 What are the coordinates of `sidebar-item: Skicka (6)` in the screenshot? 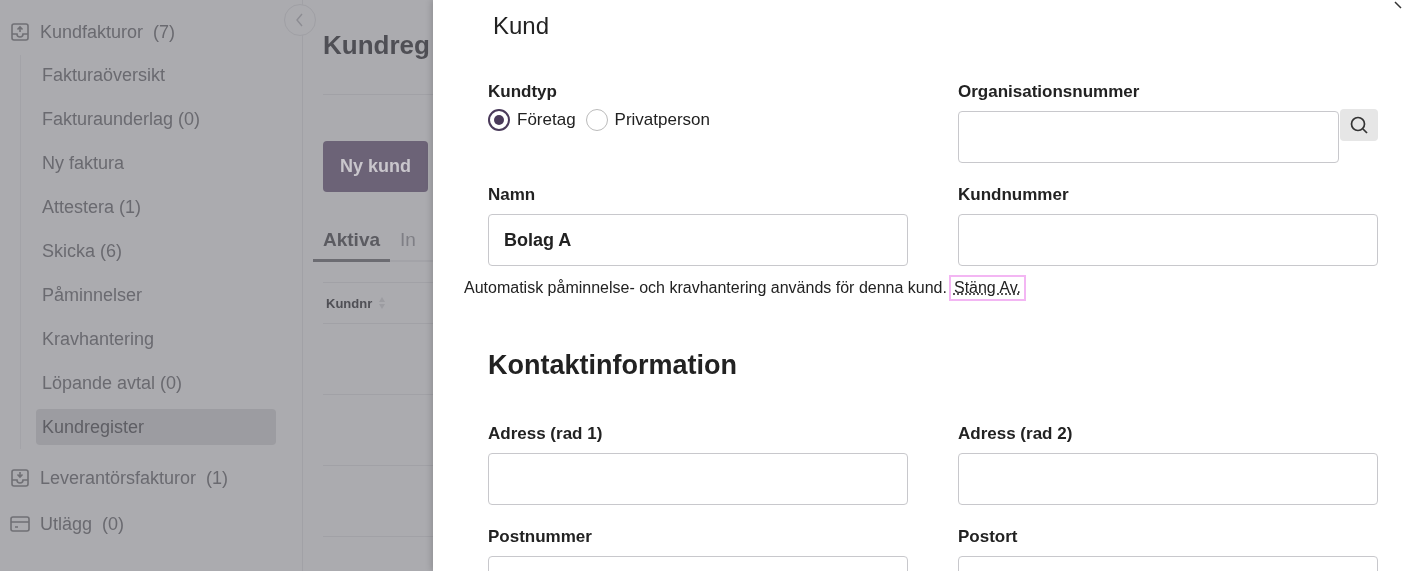 It's located at (156, 251).